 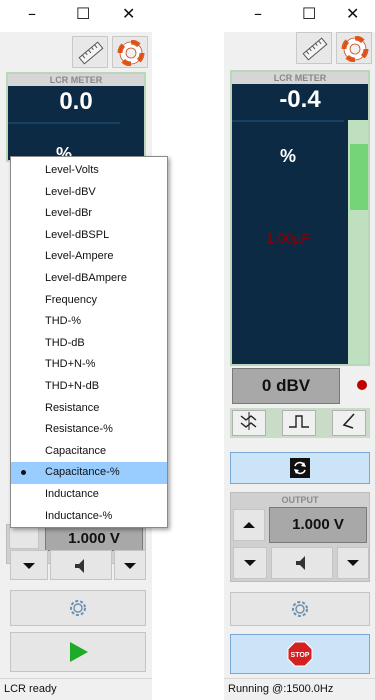 What do you see at coordinates (89, 517) in the screenshot?
I see `dropdown-item: Inductance-%` at bounding box center [89, 517].